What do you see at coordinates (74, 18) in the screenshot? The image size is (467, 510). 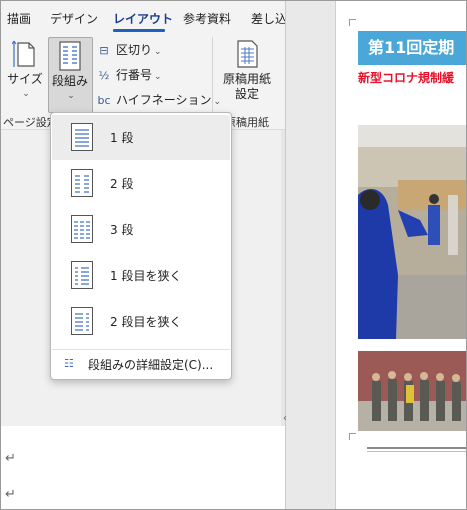 I see `tab-design: デザイン` at bounding box center [74, 18].